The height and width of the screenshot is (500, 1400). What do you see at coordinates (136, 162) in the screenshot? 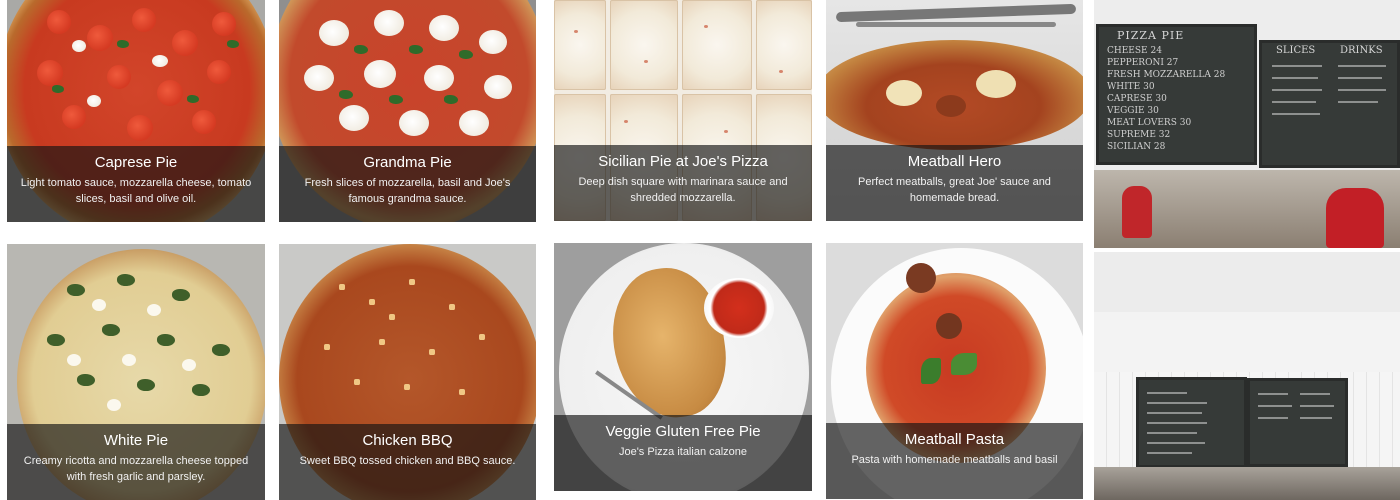
I see `card-title: Caprese Pie` at bounding box center [136, 162].